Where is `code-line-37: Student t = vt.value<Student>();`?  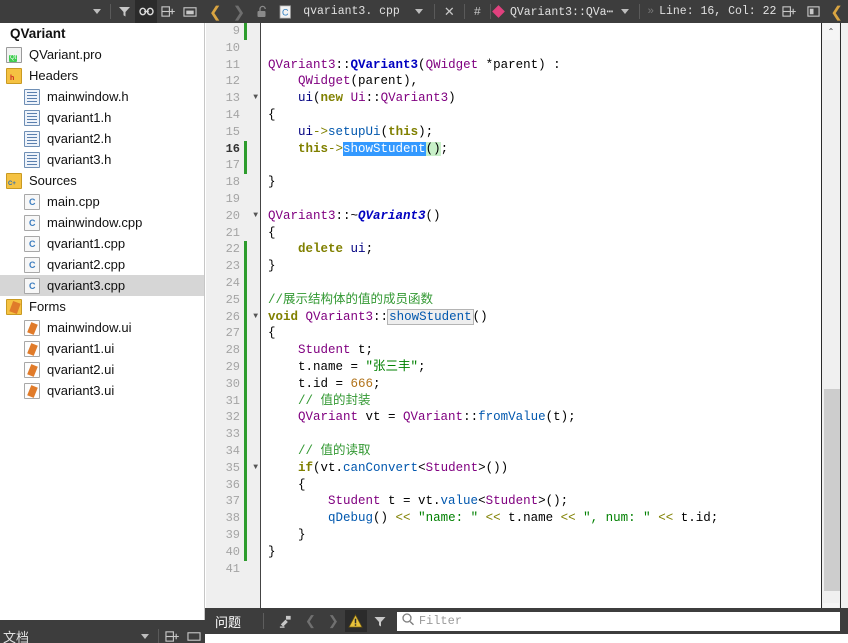 code-line-37: Student t = vt.value<Student>(); is located at coordinates (541, 501).